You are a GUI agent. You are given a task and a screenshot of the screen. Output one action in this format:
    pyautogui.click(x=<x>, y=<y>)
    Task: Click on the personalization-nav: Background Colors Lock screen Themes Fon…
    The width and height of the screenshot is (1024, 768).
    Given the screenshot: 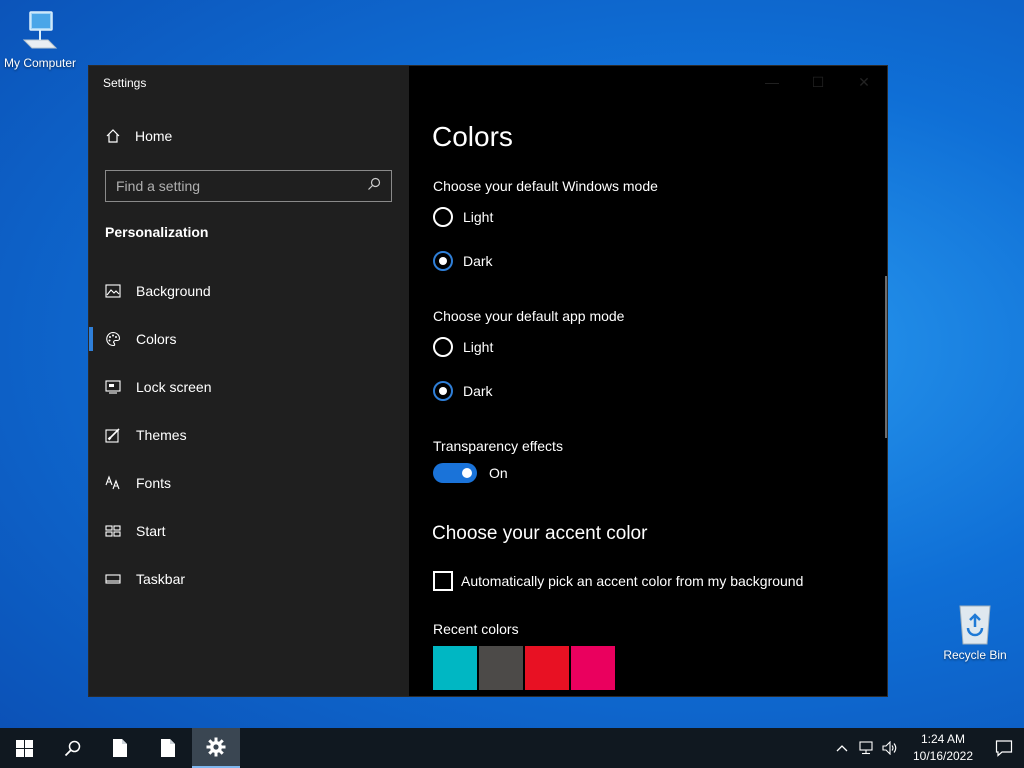 What is the action you would take?
    pyautogui.click(x=249, y=435)
    